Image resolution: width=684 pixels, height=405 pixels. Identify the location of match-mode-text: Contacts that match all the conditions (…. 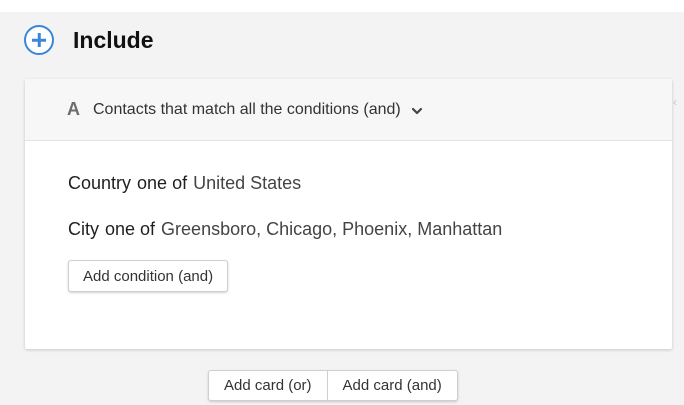
(247, 110).